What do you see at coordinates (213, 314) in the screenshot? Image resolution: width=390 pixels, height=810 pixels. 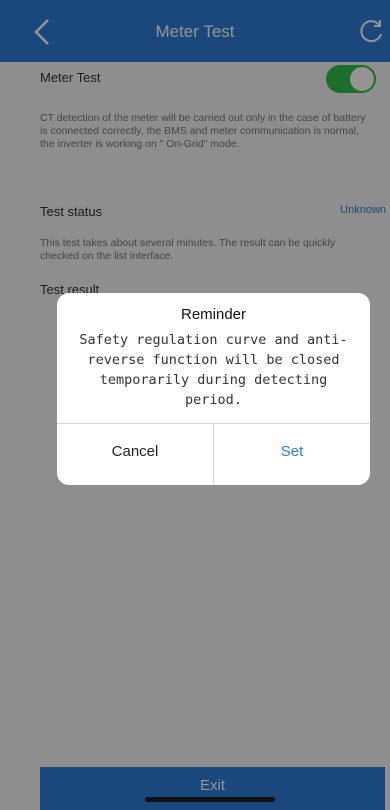 I see `dialog-title: Reminder` at bounding box center [213, 314].